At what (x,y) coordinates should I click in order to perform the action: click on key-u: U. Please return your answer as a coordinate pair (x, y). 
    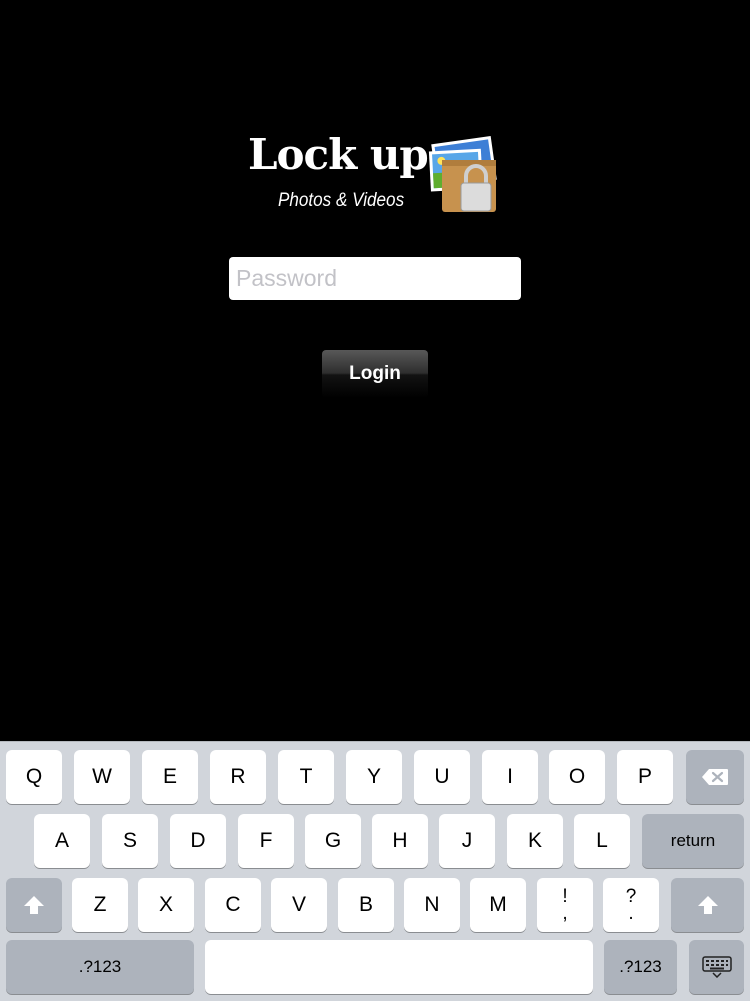
    Looking at the image, I should click on (442, 777).